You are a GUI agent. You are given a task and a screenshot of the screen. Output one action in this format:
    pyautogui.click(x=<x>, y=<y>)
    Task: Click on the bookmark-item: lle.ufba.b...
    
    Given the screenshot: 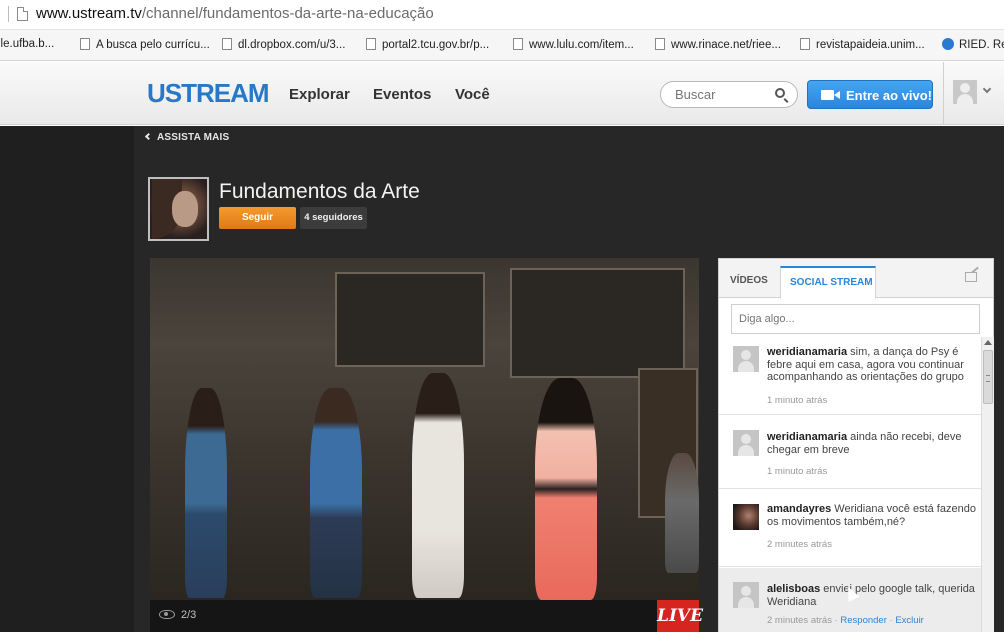 What is the action you would take?
    pyautogui.click(x=27, y=44)
    